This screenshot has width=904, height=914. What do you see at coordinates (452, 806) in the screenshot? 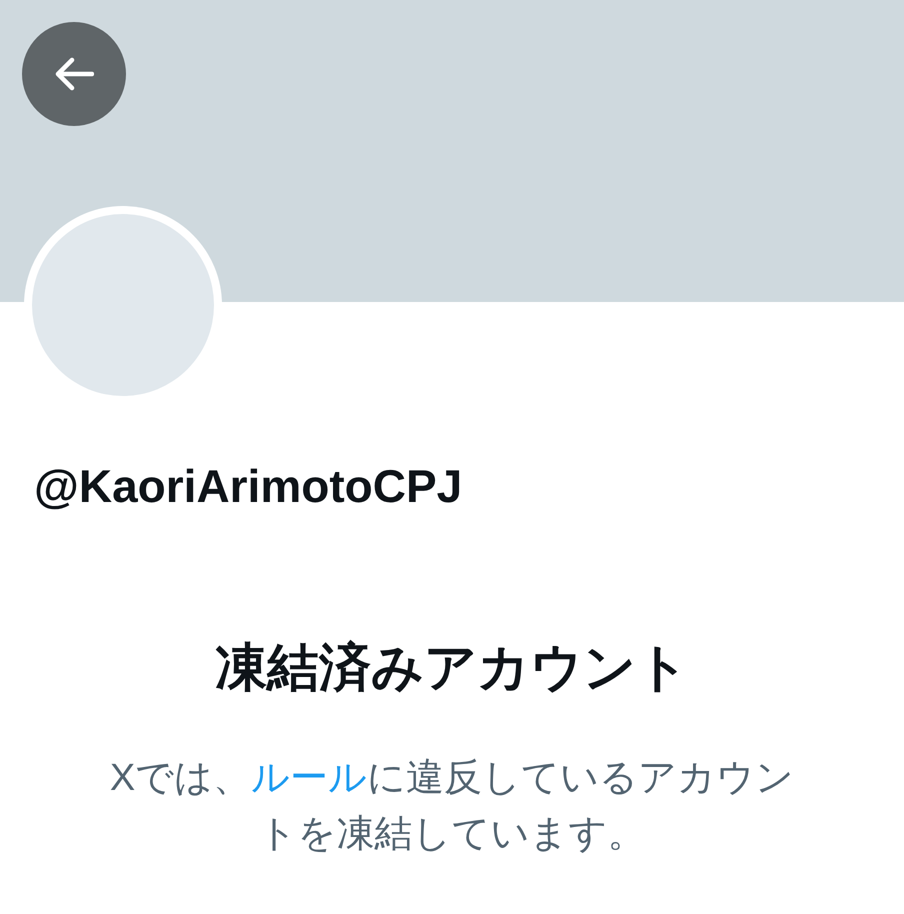
I see `suspension-message: Xでは、ルールに違反しているアカウントを凍結しています。` at bounding box center [452, 806].